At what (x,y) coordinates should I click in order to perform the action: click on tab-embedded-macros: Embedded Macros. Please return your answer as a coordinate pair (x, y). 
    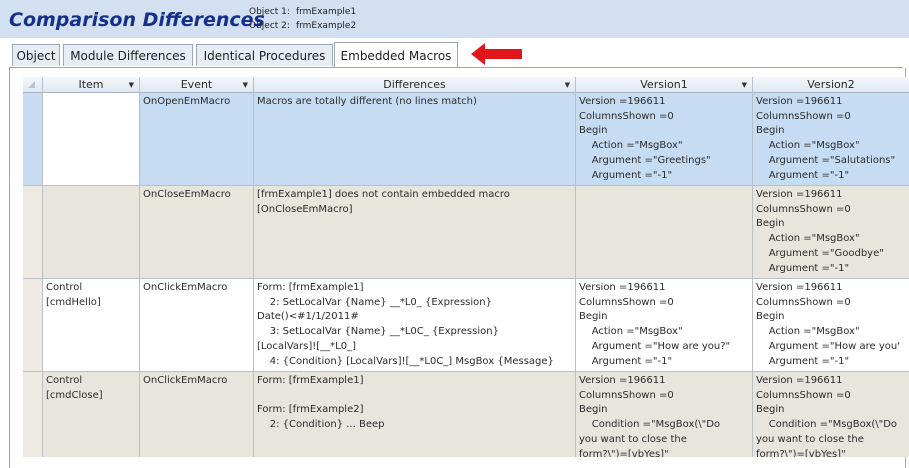
    Looking at the image, I should click on (396, 55).